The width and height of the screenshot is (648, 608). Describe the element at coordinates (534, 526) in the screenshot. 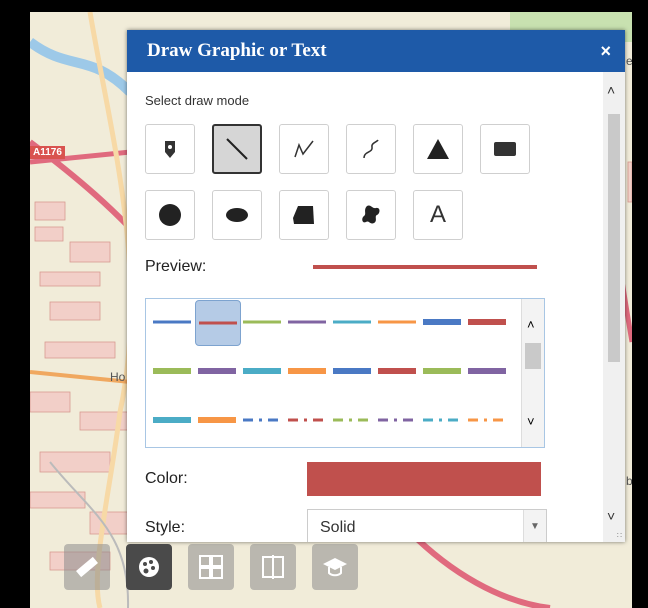

I see `dropdown-arrow-icon: ▼` at that location.